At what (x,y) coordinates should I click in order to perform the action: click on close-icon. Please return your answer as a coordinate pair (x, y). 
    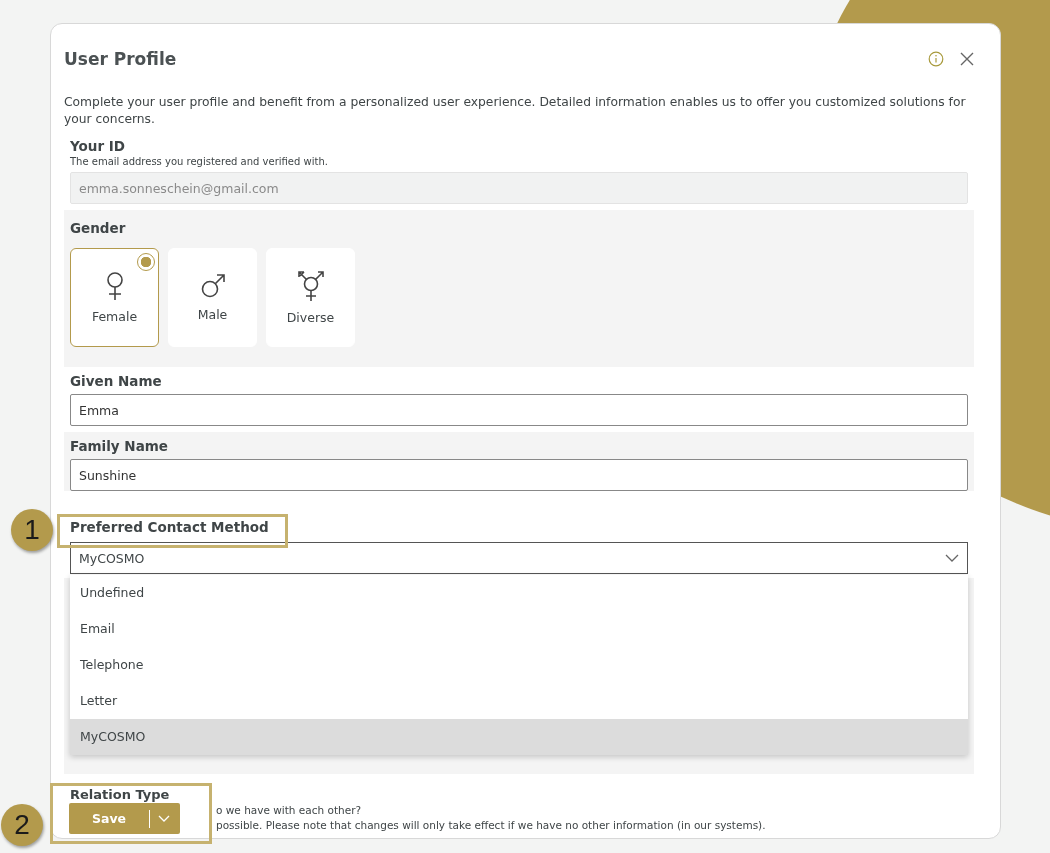
    Looking at the image, I should click on (967, 59).